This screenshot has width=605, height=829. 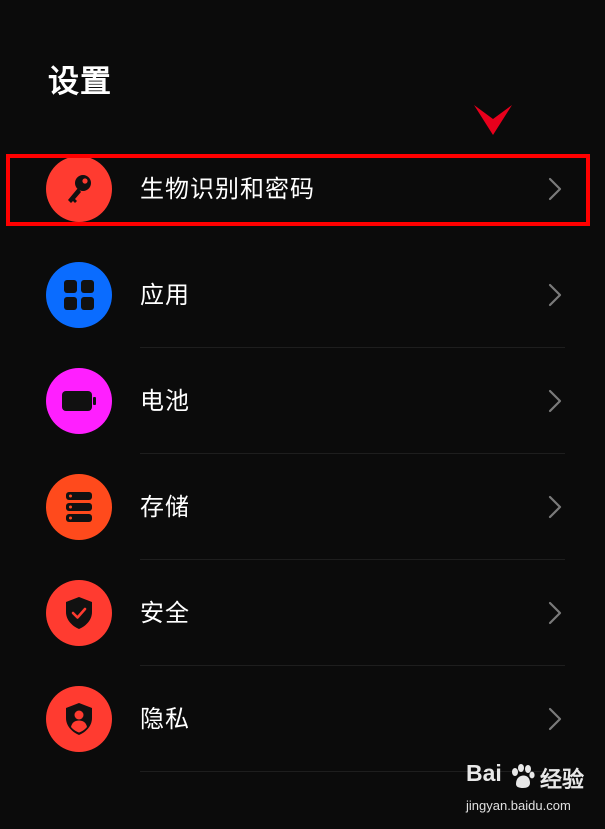 I want to click on apps-grid-icon, so click(x=79, y=295).